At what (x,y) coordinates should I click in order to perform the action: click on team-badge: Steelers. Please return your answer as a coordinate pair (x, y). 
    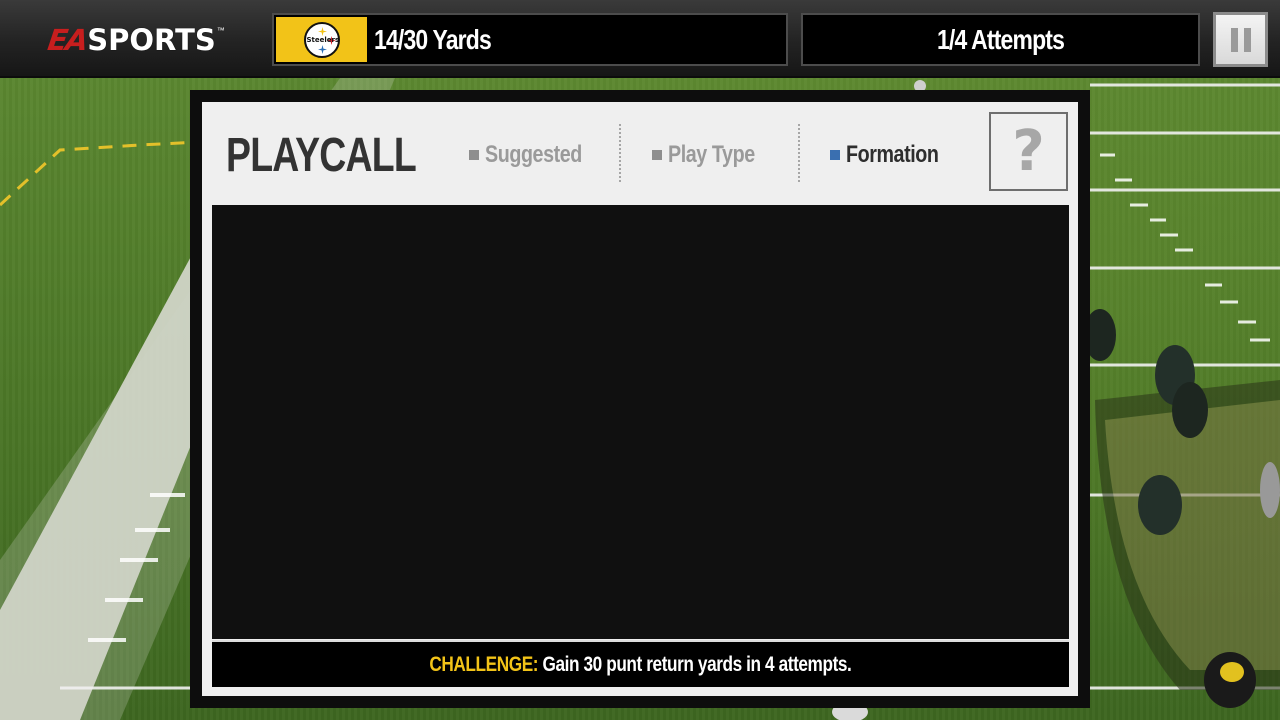
    Looking at the image, I should click on (321, 39).